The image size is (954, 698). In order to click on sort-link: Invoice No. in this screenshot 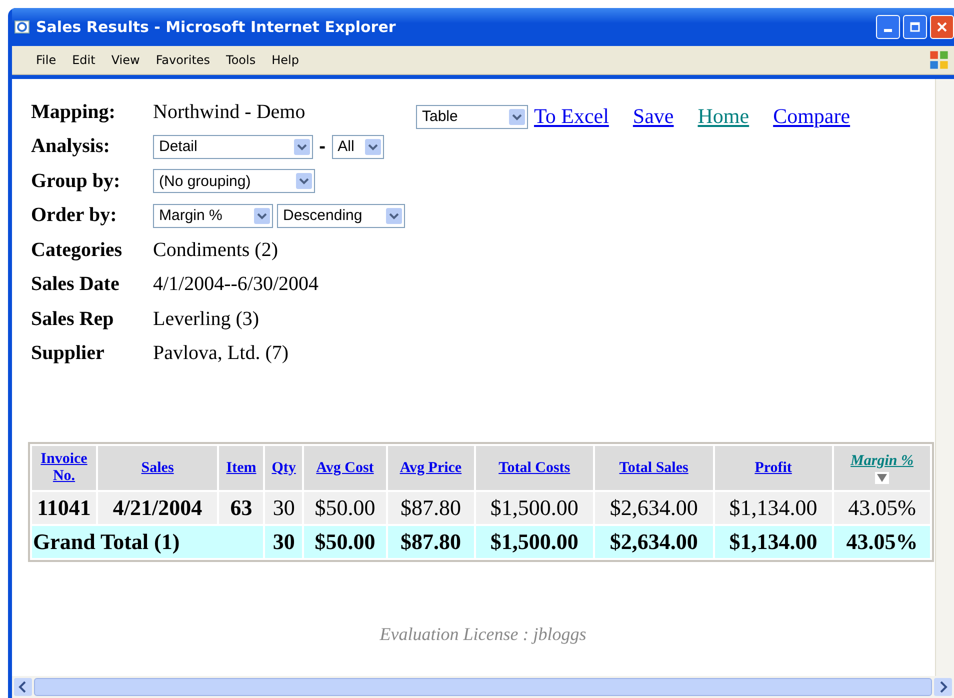, I will do `click(64, 468)`.